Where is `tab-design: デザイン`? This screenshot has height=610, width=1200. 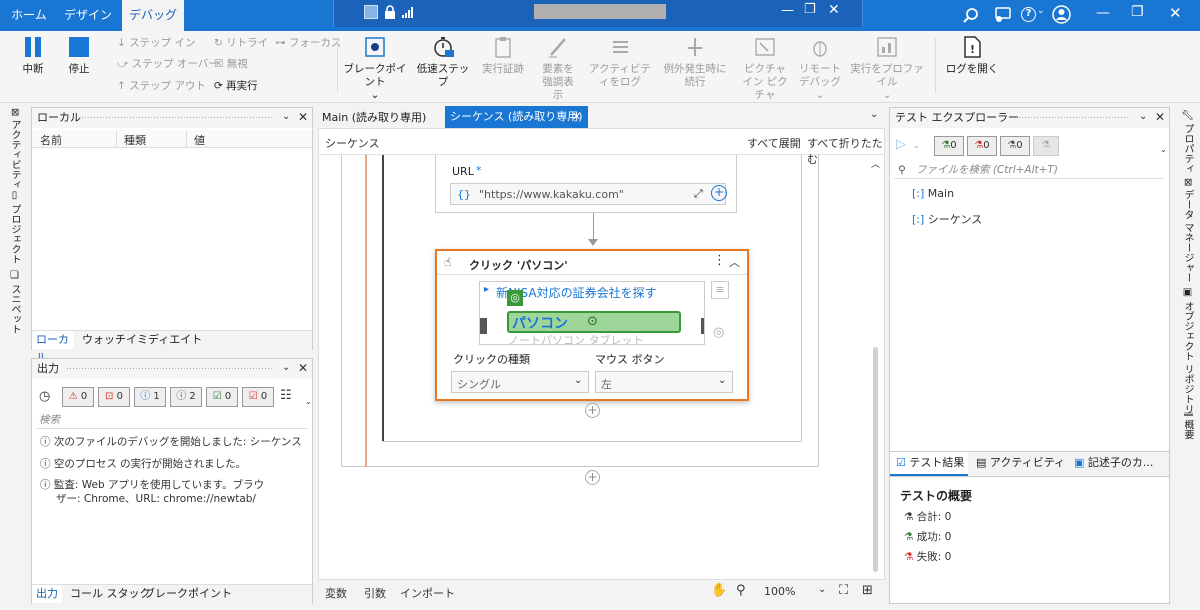 tab-design: デザイン is located at coordinates (88, 15).